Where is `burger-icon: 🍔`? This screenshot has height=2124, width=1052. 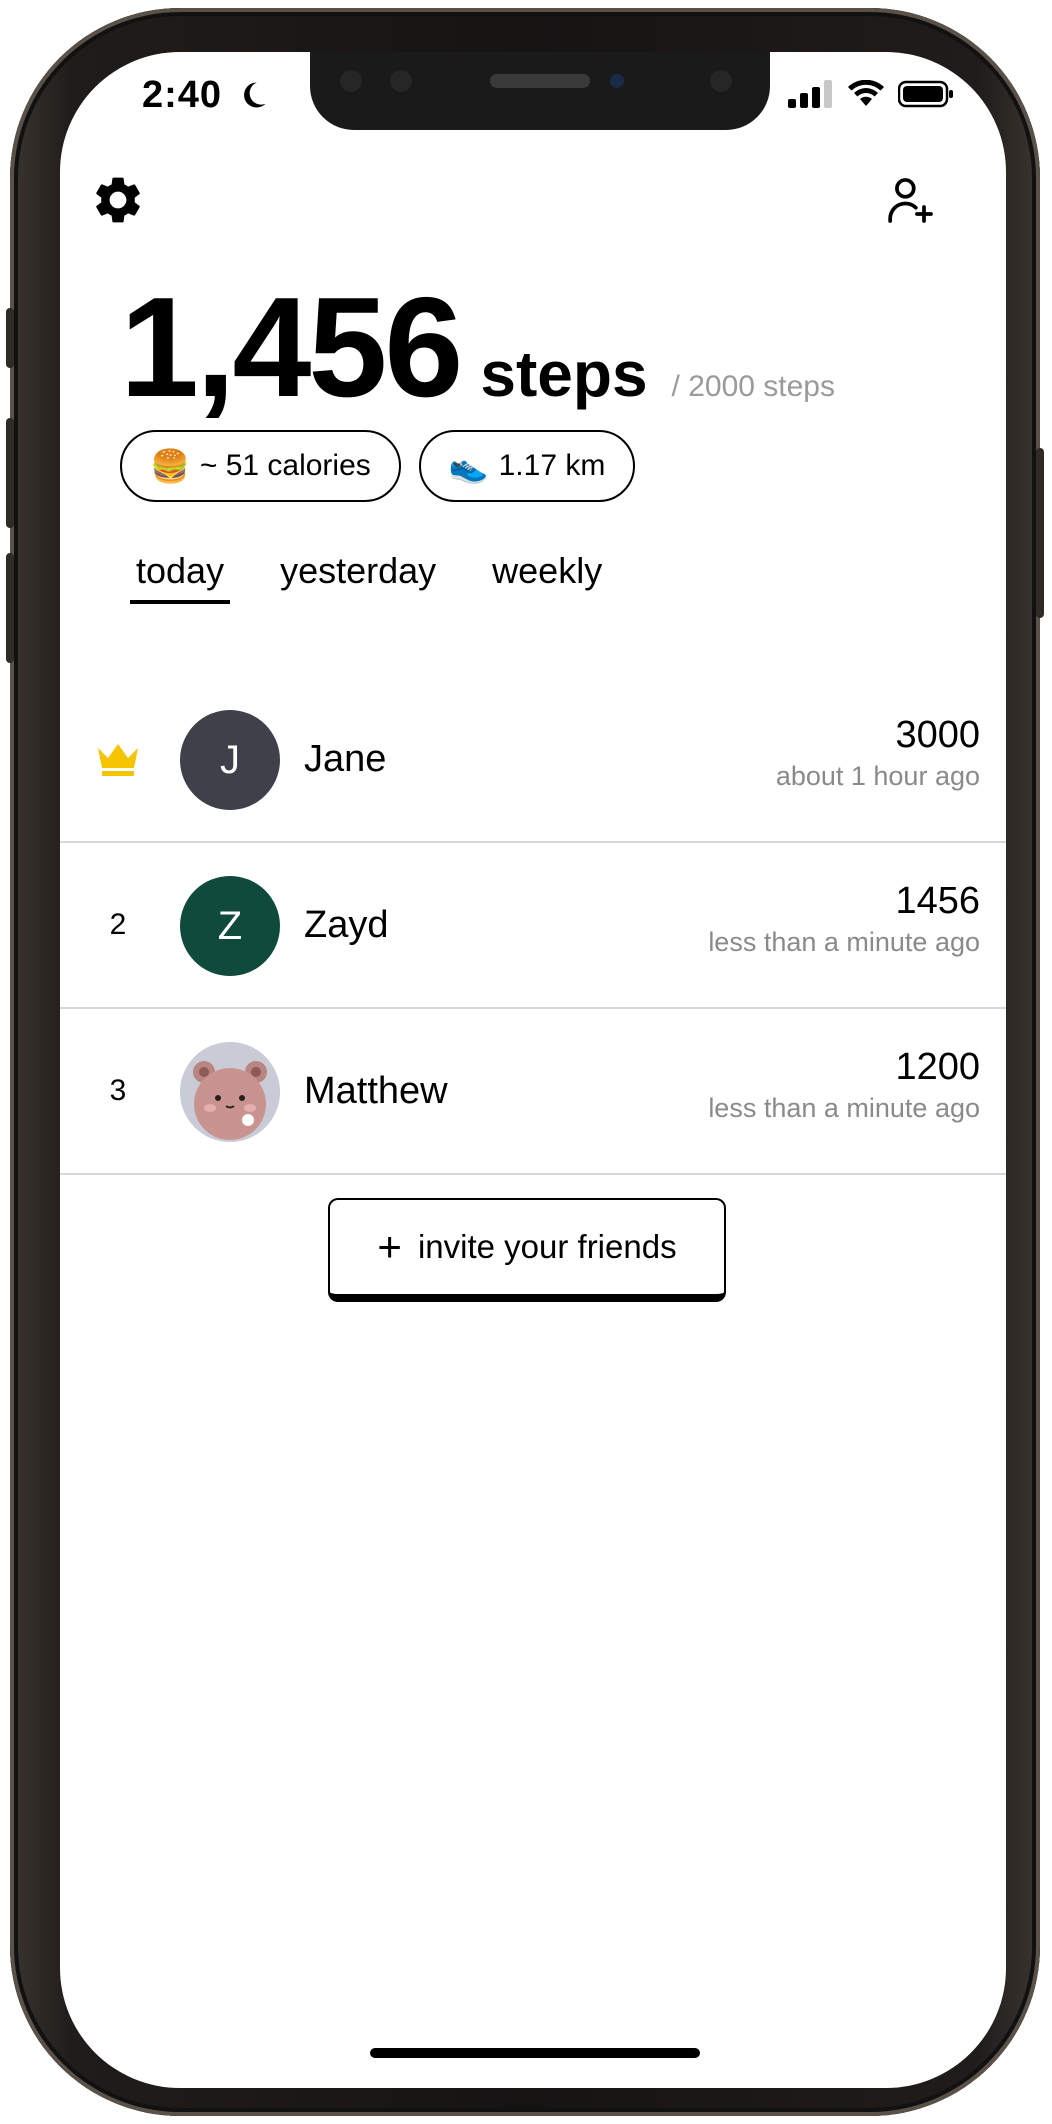 burger-icon: 🍔 is located at coordinates (170, 466).